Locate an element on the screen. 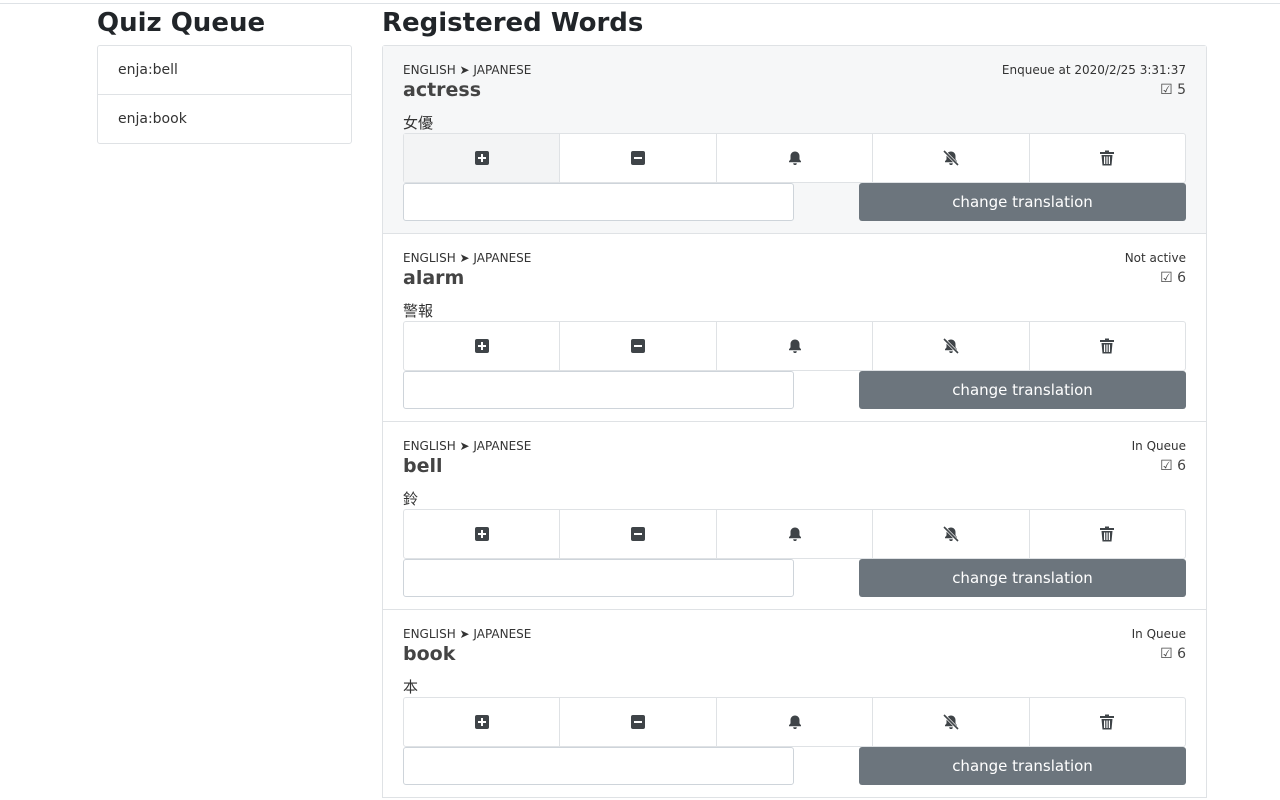  translation-text: 鈴 is located at coordinates (411, 499).